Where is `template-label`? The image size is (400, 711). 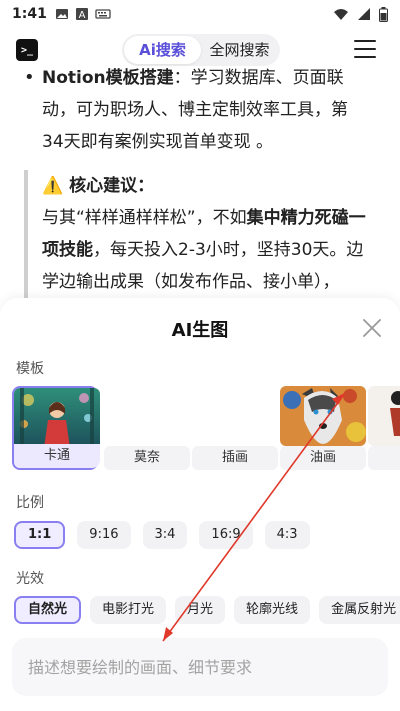
template-label is located at coordinates (384, 458).